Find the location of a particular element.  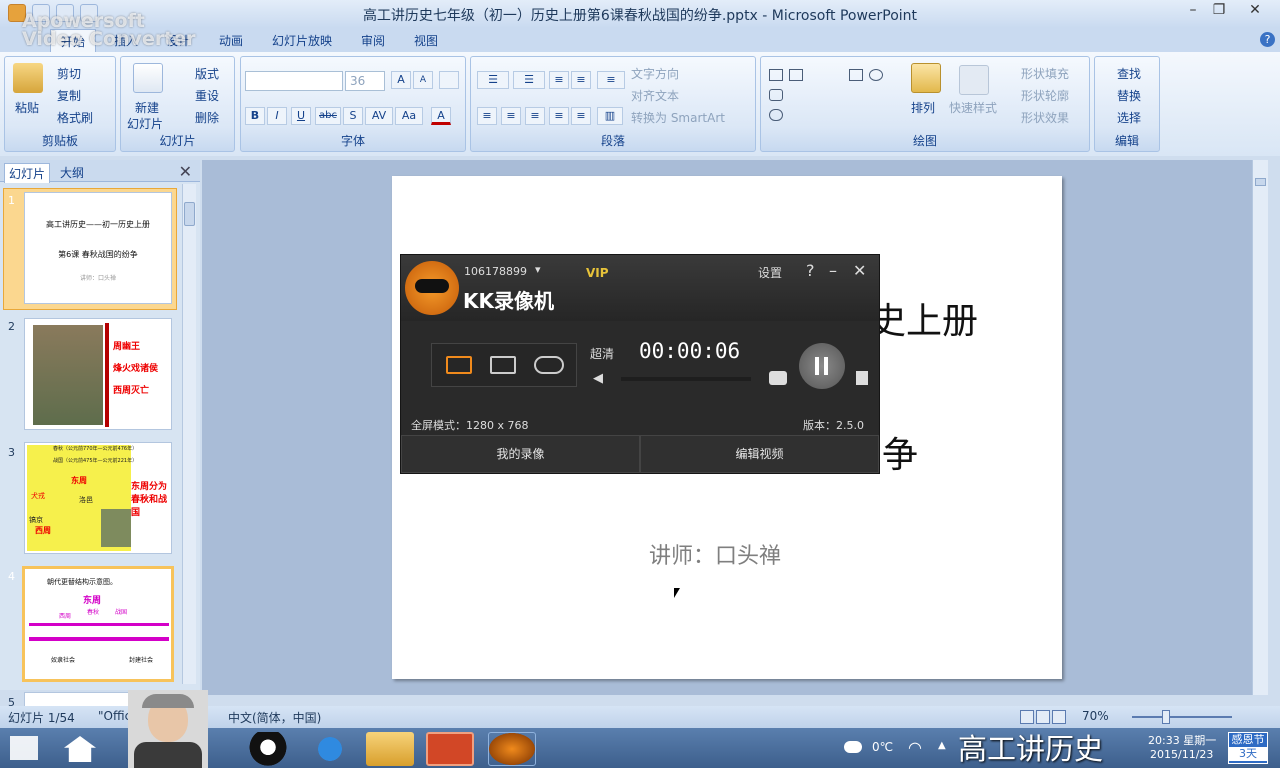

new-slide-icon is located at coordinates (148, 78).